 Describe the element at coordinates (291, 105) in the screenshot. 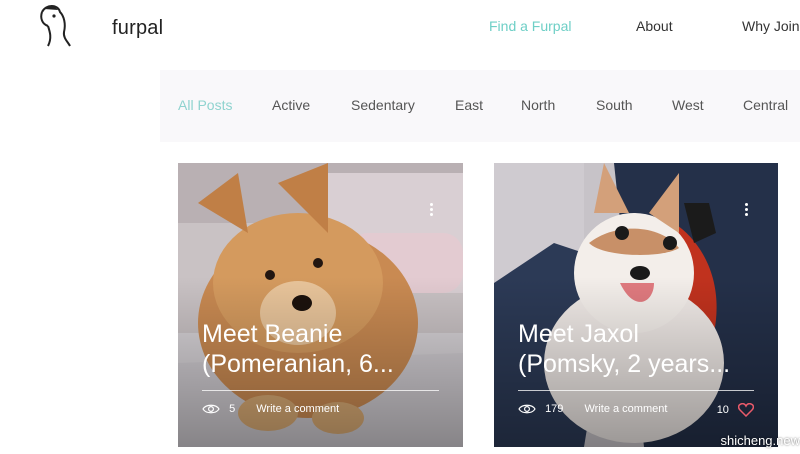

I see `category-active: Active` at that location.